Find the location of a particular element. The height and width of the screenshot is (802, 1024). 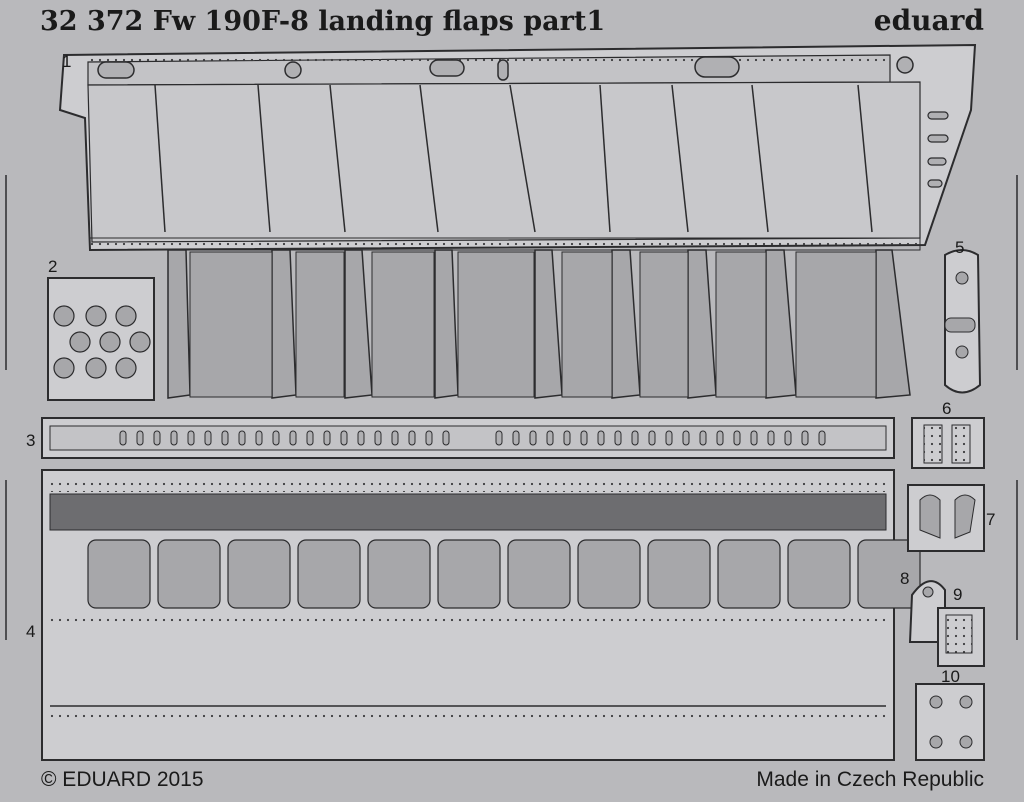

part-10-pair is located at coordinates (950, 722).